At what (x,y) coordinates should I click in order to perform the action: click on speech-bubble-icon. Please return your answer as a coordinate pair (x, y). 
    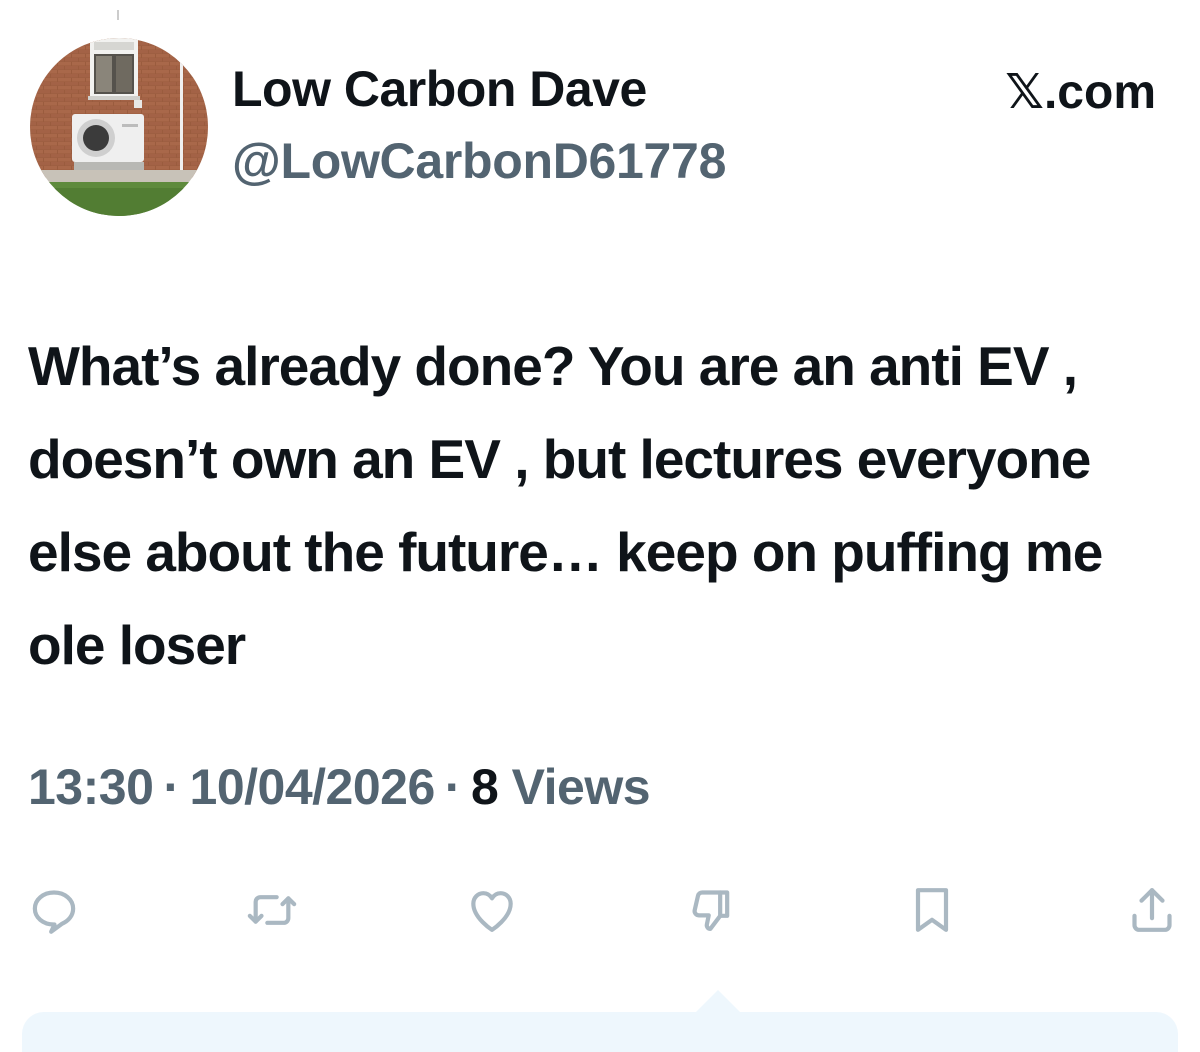
    Looking at the image, I should click on (54, 912).